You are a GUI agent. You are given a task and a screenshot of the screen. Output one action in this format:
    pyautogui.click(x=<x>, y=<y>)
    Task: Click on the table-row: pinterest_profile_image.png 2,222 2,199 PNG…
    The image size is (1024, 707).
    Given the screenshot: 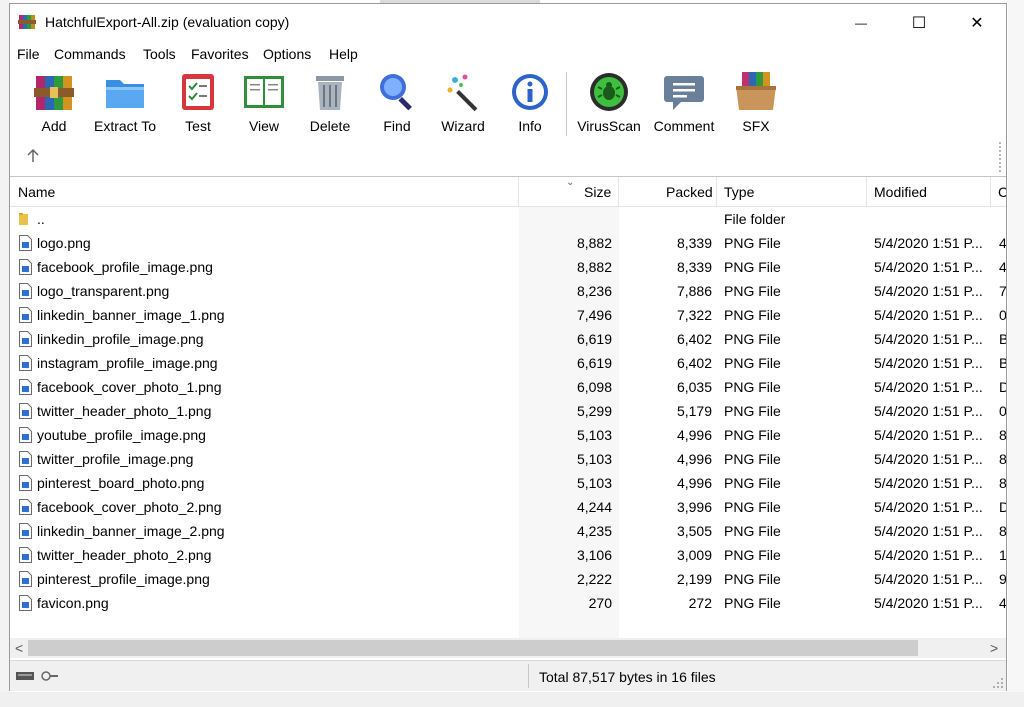 What is the action you would take?
    pyautogui.click(x=508, y=580)
    